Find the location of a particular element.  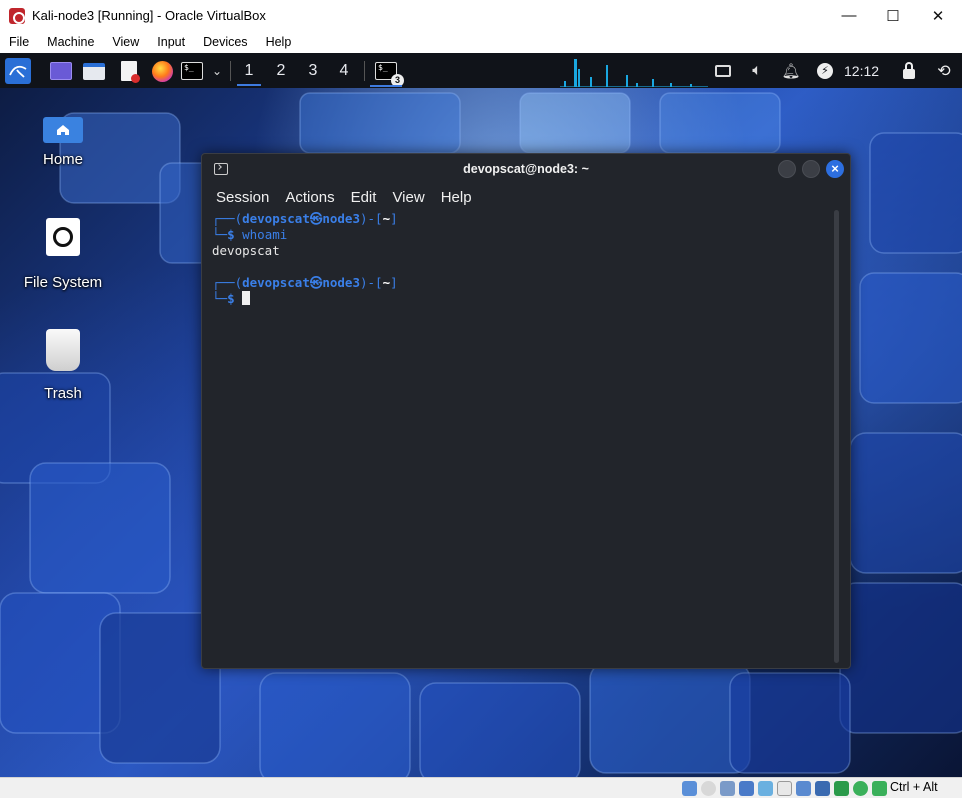

menu-input: Input is located at coordinates (171, 42).